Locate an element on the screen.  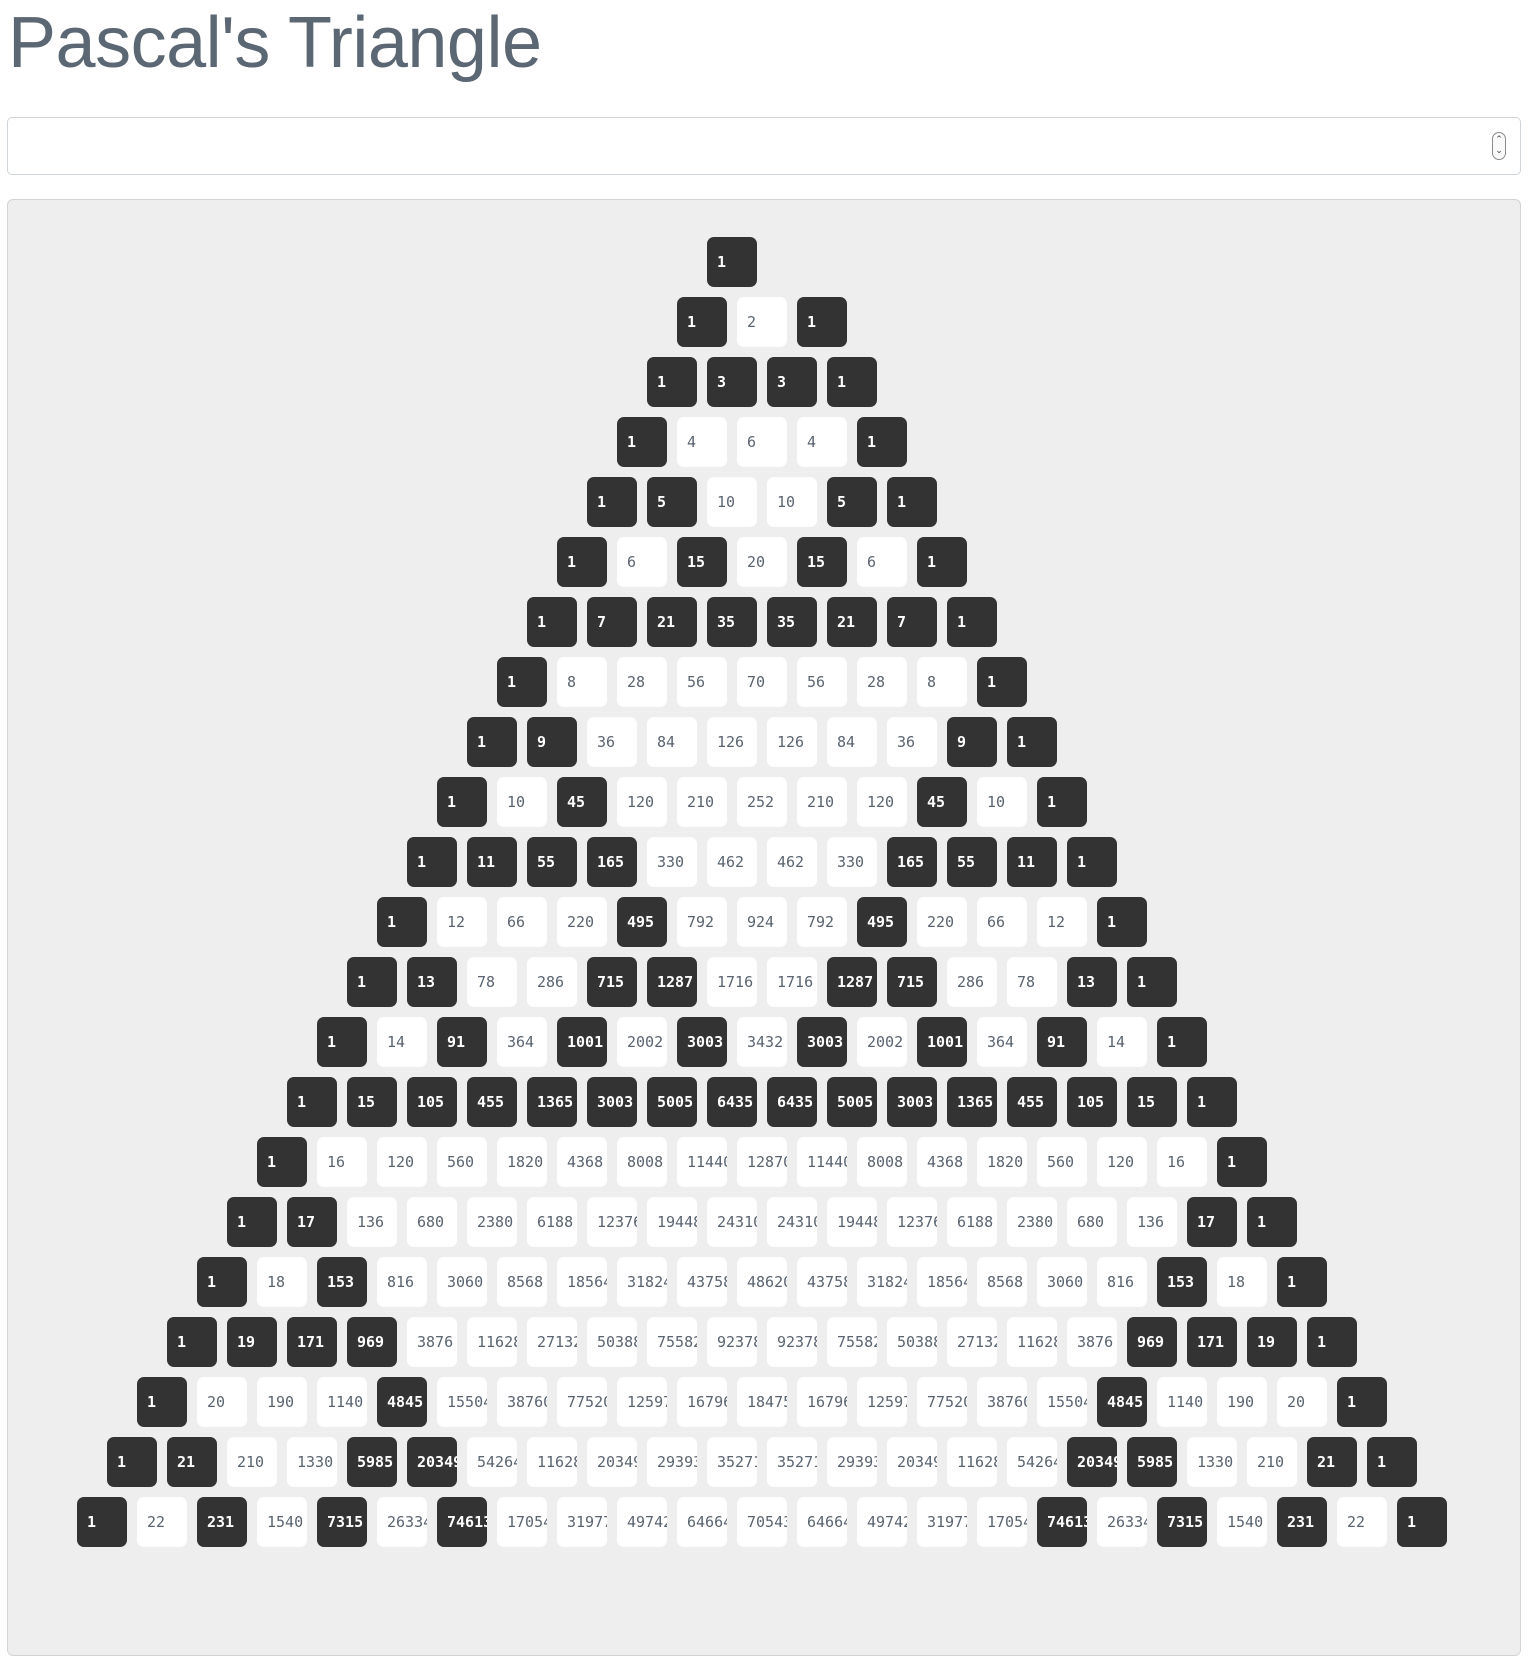
triangle-cell: 13 is located at coordinates (432, 982).